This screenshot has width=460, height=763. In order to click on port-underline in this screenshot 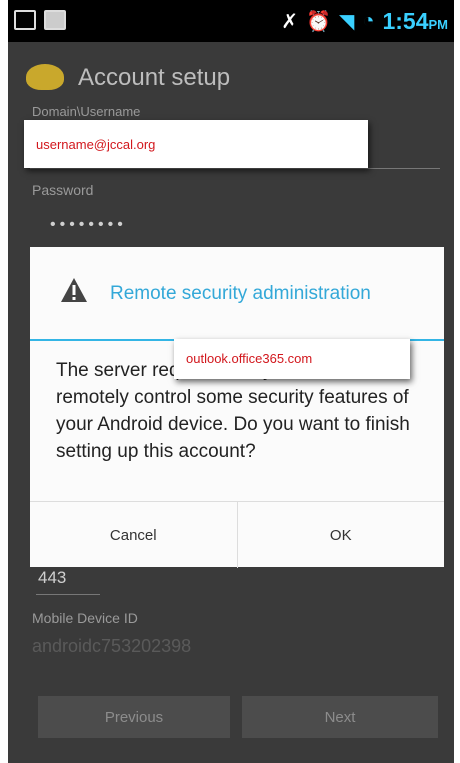, I will do `click(68, 594)`.